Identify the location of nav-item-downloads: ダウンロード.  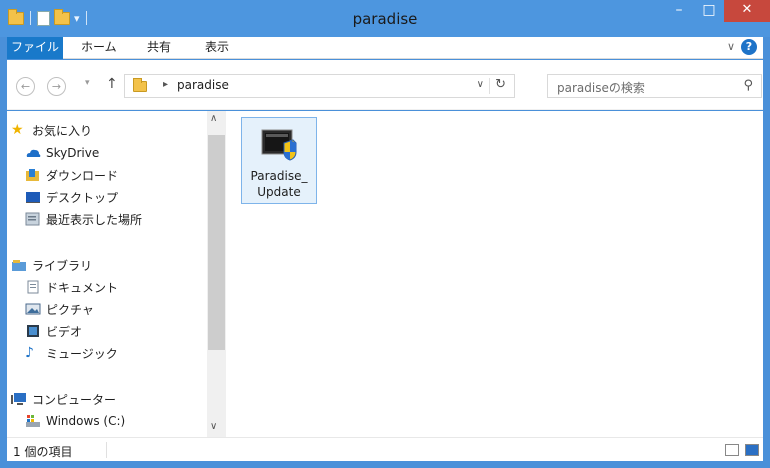
(71, 175).